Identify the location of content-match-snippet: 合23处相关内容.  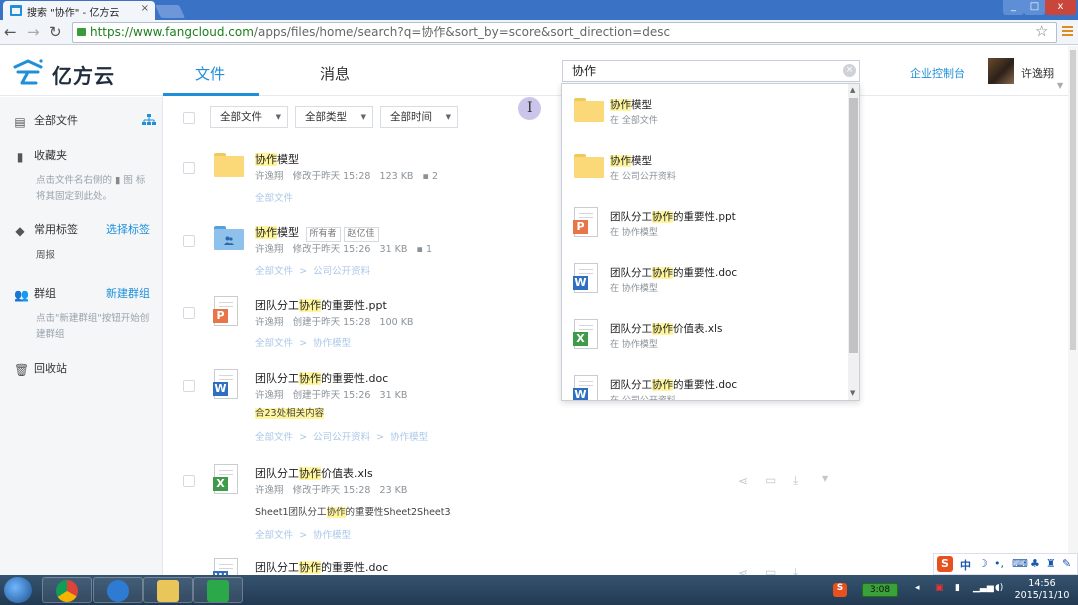
(290, 412).